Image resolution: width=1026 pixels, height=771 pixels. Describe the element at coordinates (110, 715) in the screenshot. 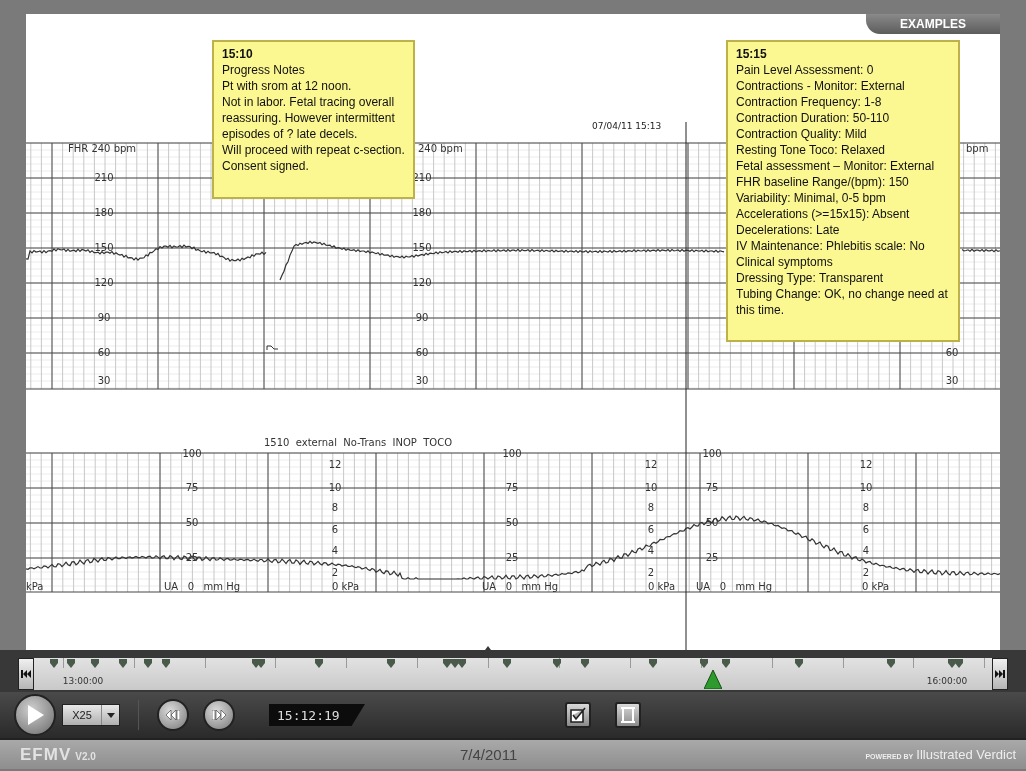

I see `caret-icon` at that location.